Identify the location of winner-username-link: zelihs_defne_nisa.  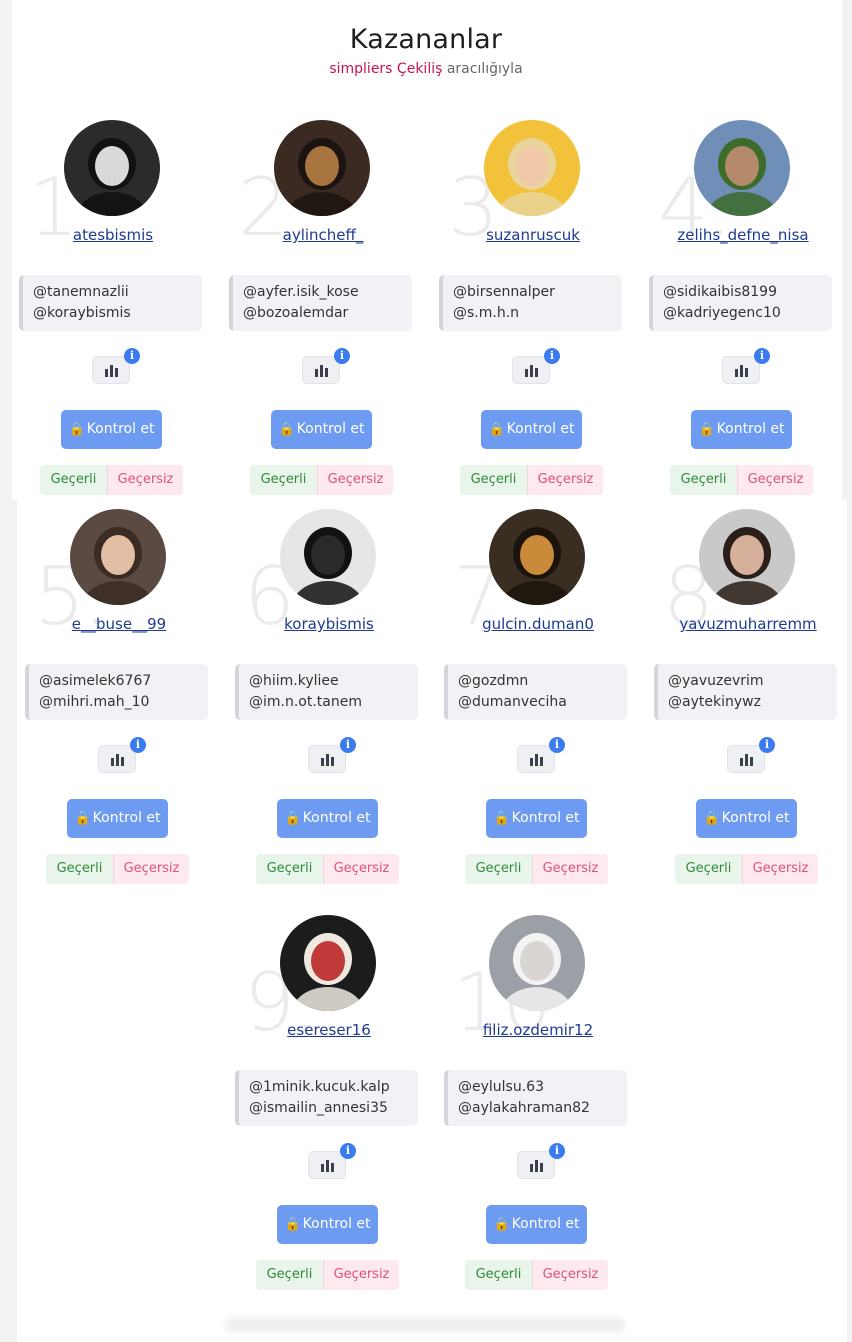
(743, 235).